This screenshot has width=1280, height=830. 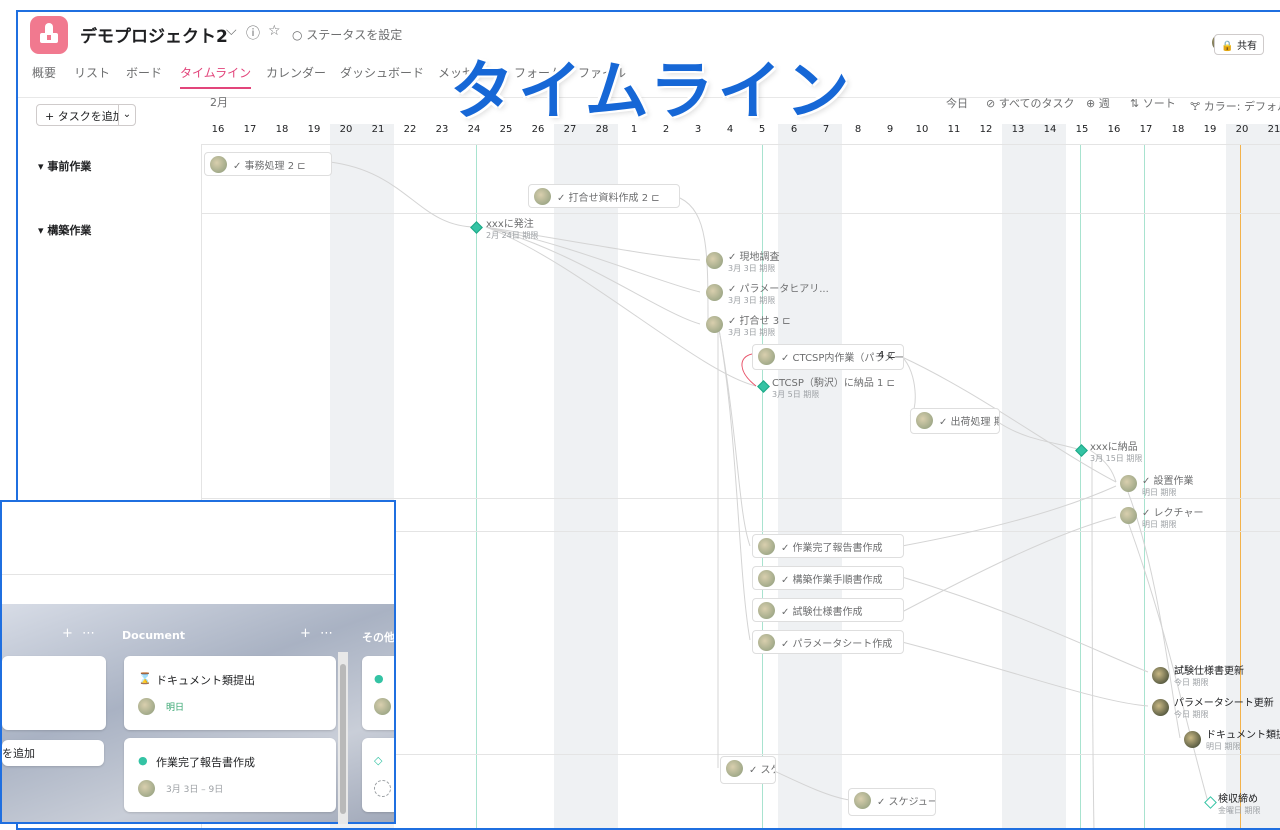 I want to click on project-logo-icon, so click(x=49, y=35).